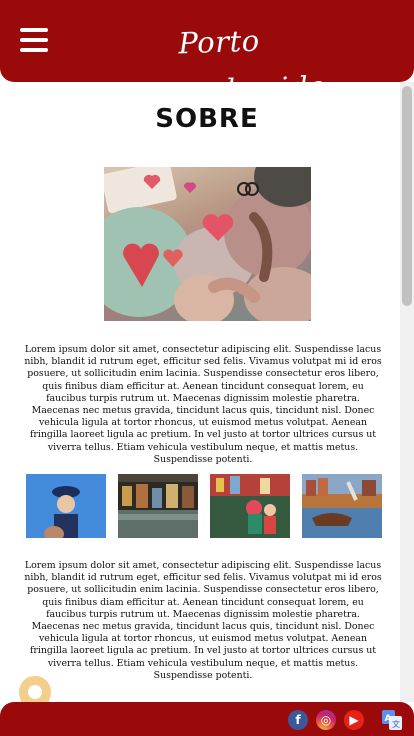 The width and height of the screenshot is (414, 736). What do you see at coordinates (396, 724) in the screenshot?
I see `svg-text: 文` at bounding box center [396, 724].